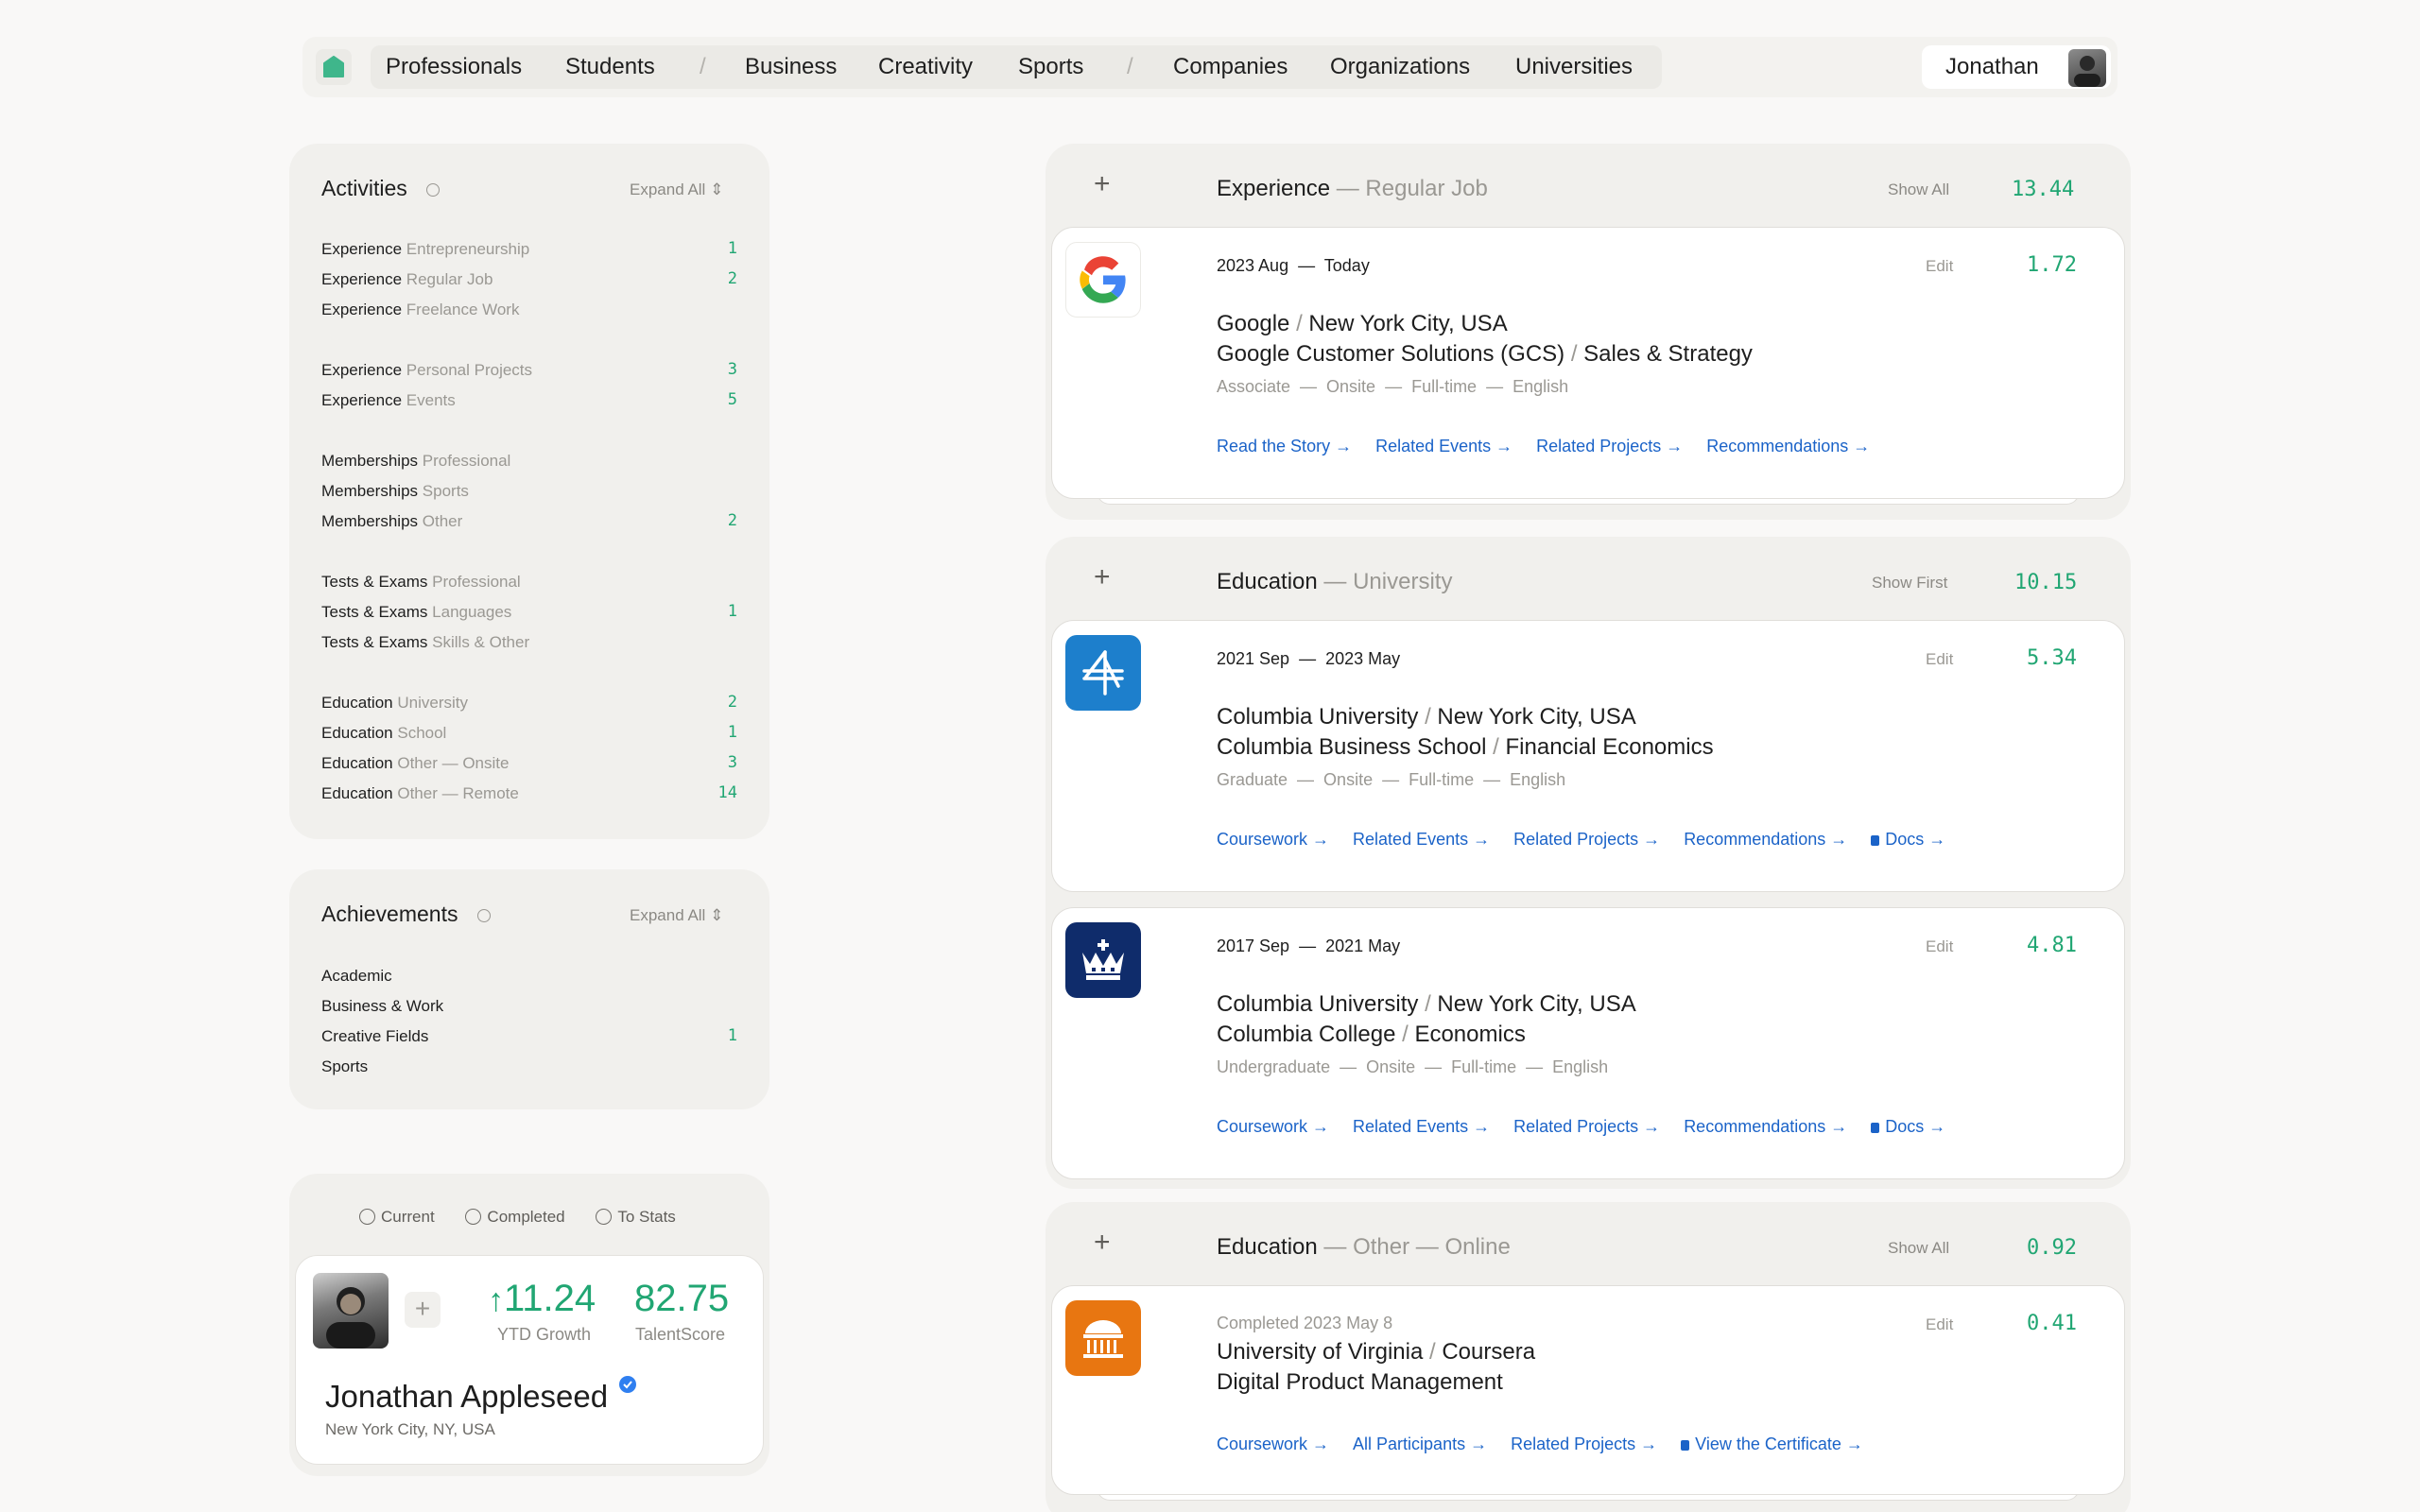 The image size is (2420, 1512). Describe the element at coordinates (676, 915) in the screenshot. I see `achievements-expand-all: Expand All ⇕` at that location.